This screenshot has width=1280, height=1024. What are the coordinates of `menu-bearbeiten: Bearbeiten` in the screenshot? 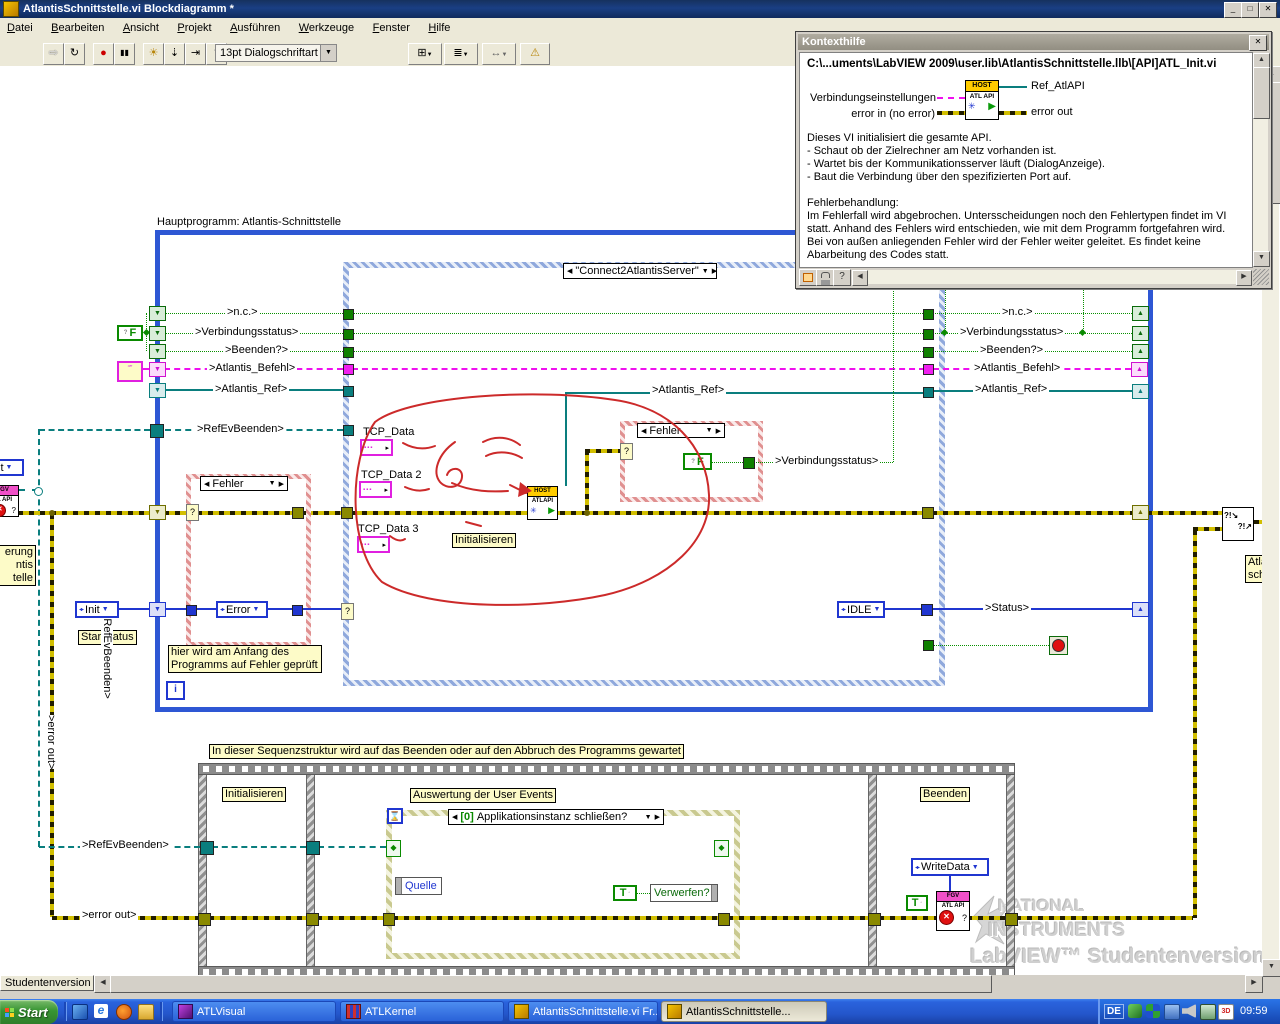 It's located at (77, 26).